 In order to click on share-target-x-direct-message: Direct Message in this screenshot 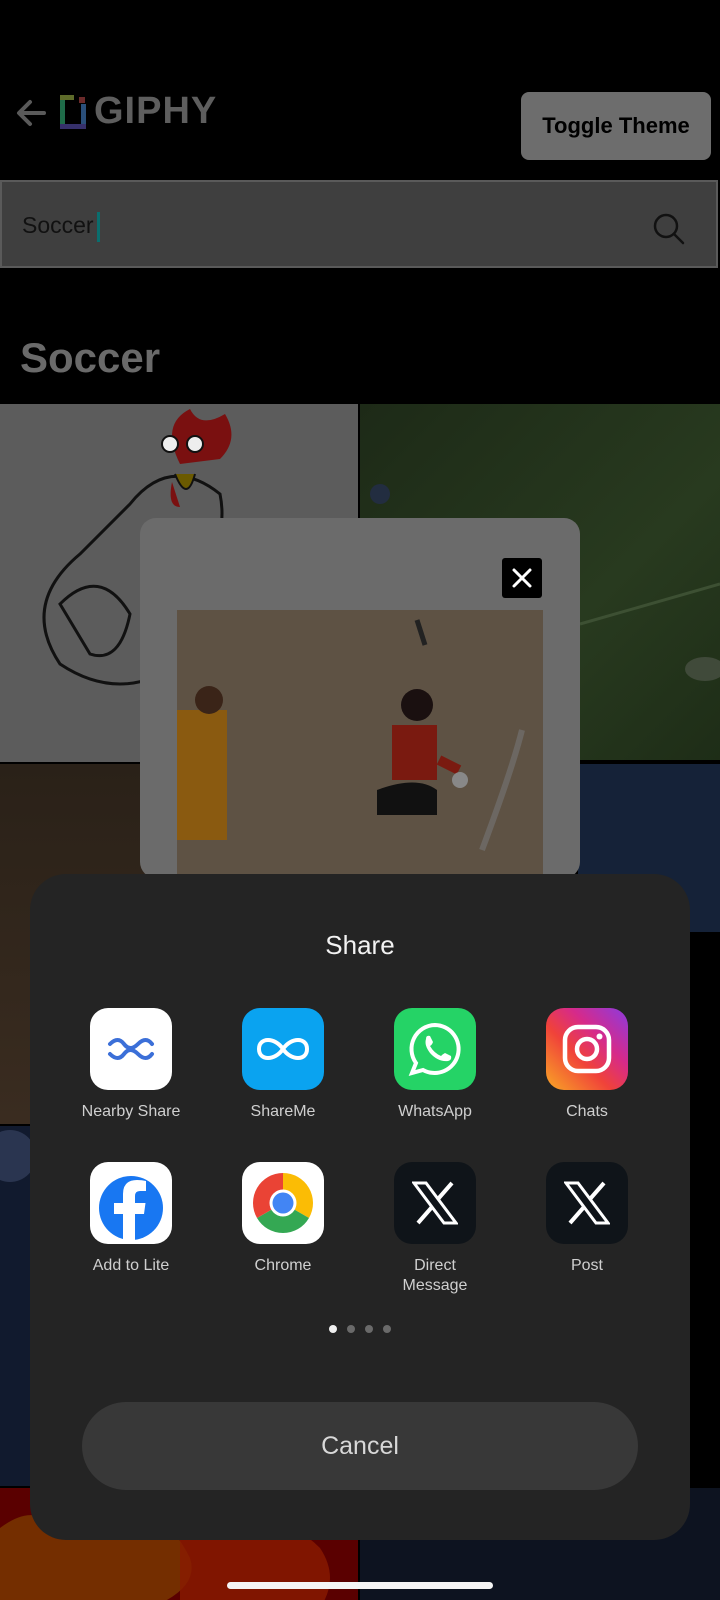, I will do `click(435, 1229)`.